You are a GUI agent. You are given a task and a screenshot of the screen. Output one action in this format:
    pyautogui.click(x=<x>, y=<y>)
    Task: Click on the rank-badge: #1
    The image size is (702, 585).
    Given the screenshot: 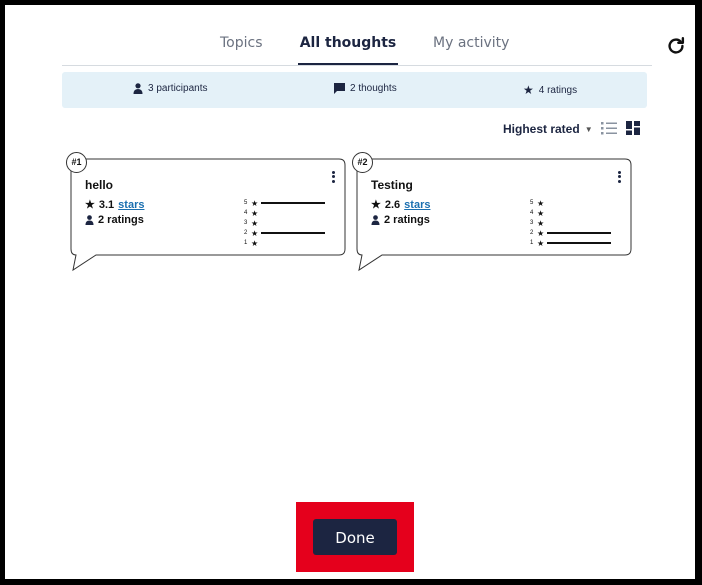 What is the action you would take?
    pyautogui.click(x=76, y=162)
    